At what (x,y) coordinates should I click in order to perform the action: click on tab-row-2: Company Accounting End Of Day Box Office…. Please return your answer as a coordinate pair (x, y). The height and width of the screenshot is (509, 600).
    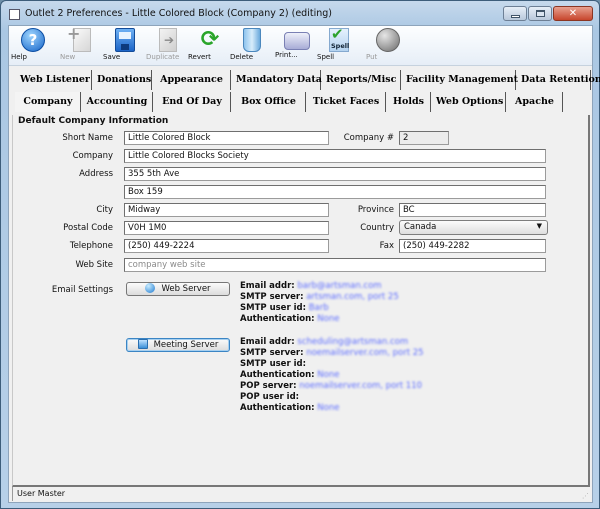
    Looking at the image, I should click on (289, 102).